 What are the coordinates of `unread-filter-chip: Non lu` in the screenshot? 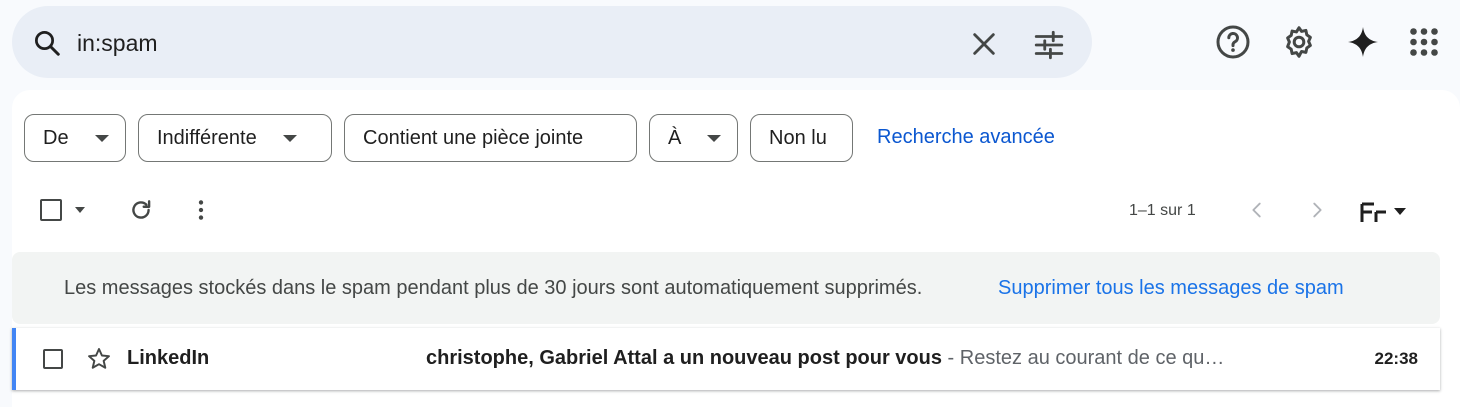 It's located at (801, 138).